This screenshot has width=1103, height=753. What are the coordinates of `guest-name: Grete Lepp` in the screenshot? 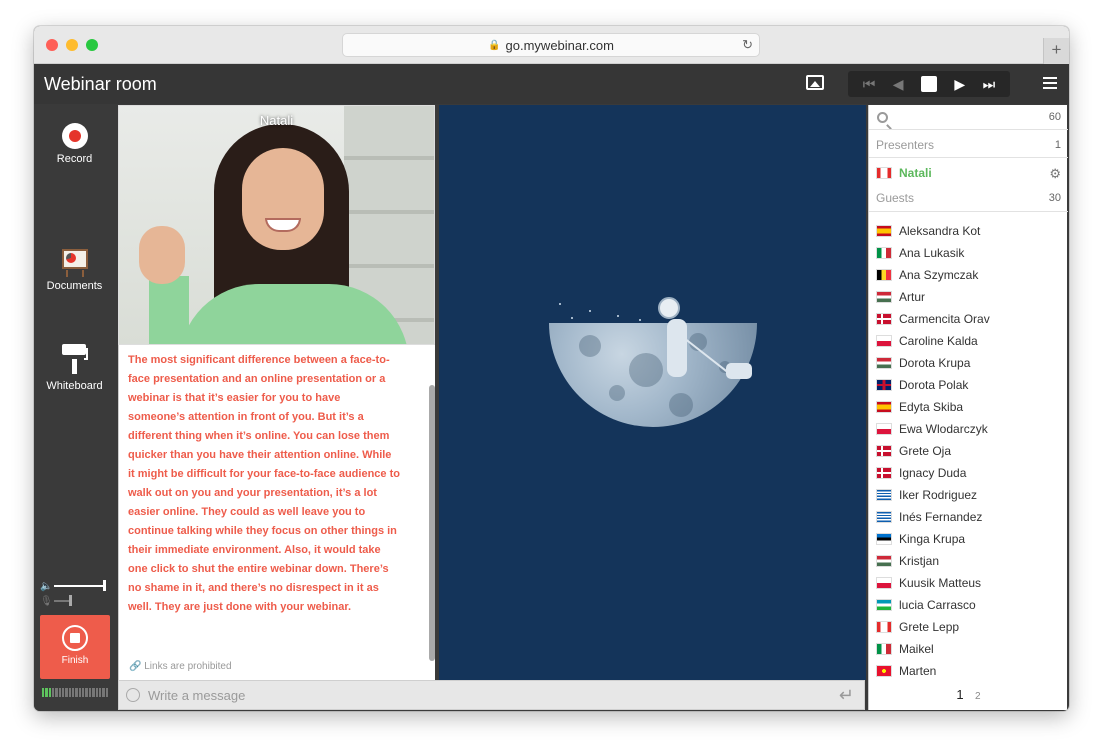 It's located at (929, 627).